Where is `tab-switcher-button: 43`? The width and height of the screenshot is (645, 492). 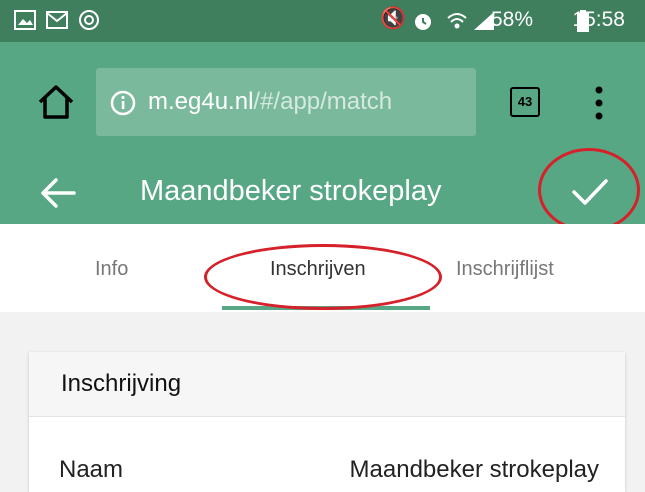 tab-switcher-button: 43 is located at coordinates (525, 102).